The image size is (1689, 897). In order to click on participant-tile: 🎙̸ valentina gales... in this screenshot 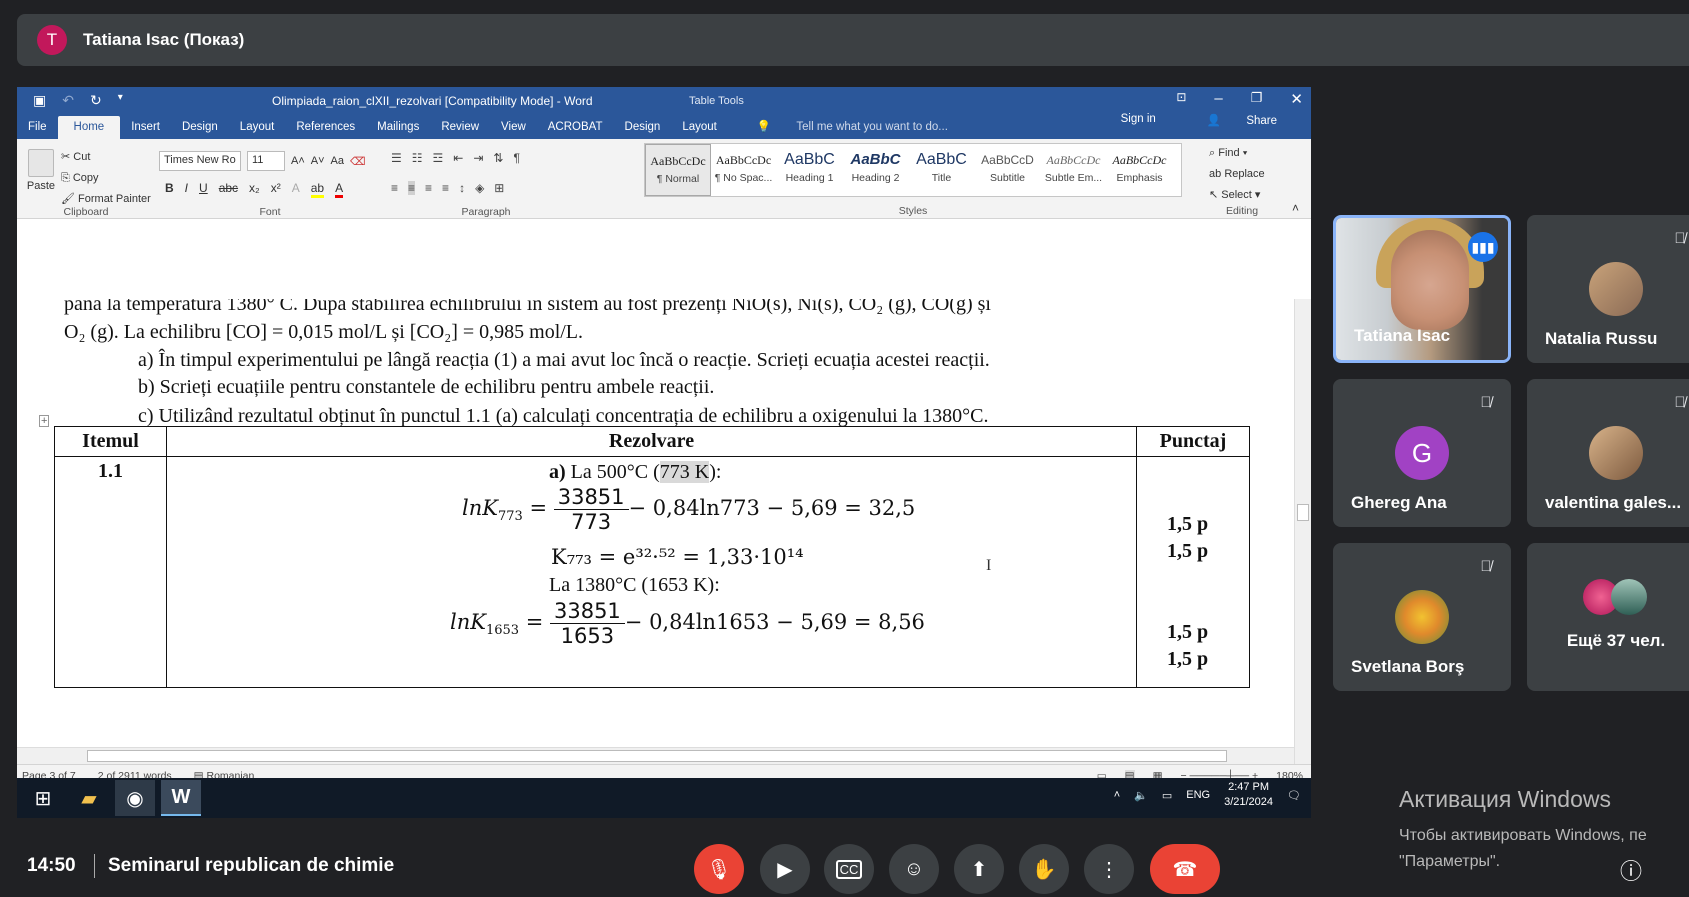, I will do `click(1608, 453)`.